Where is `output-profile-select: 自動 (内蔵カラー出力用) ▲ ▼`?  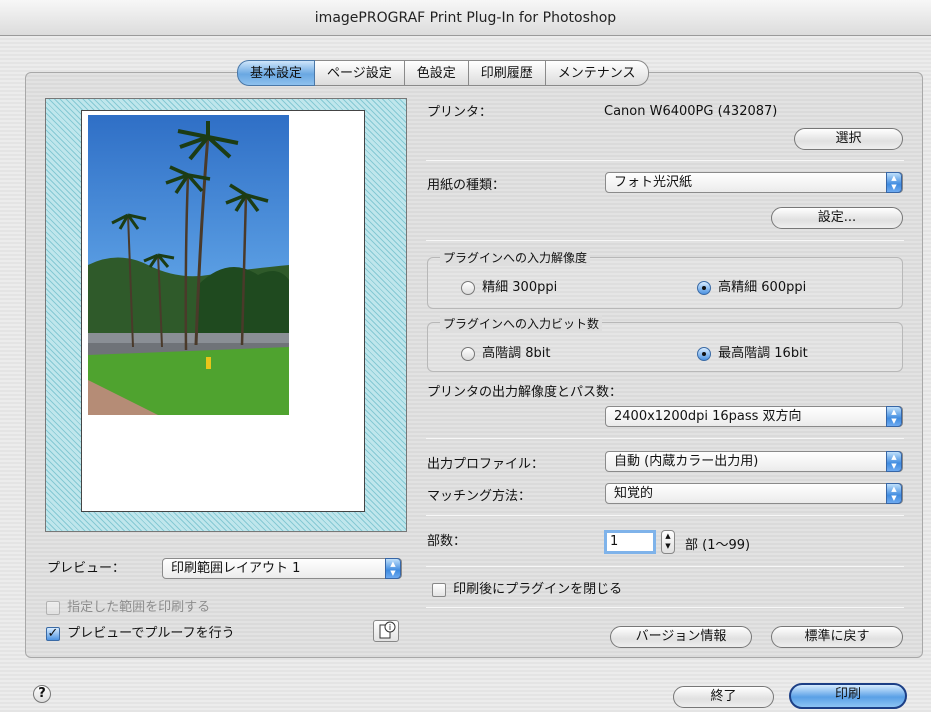
output-profile-select: 自動 (内蔵カラー出力用) ▲ ▼ is located at coordinates (754, 461).